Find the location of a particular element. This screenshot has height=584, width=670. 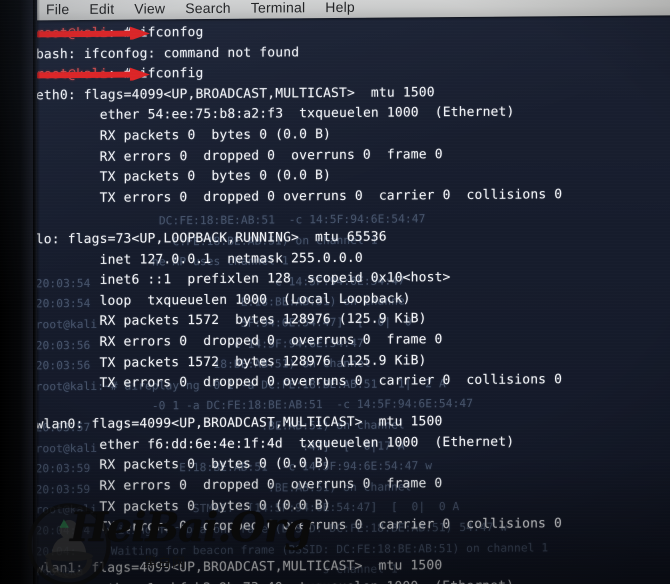

menu-item-help: Help is located at coordinates (340, 7).